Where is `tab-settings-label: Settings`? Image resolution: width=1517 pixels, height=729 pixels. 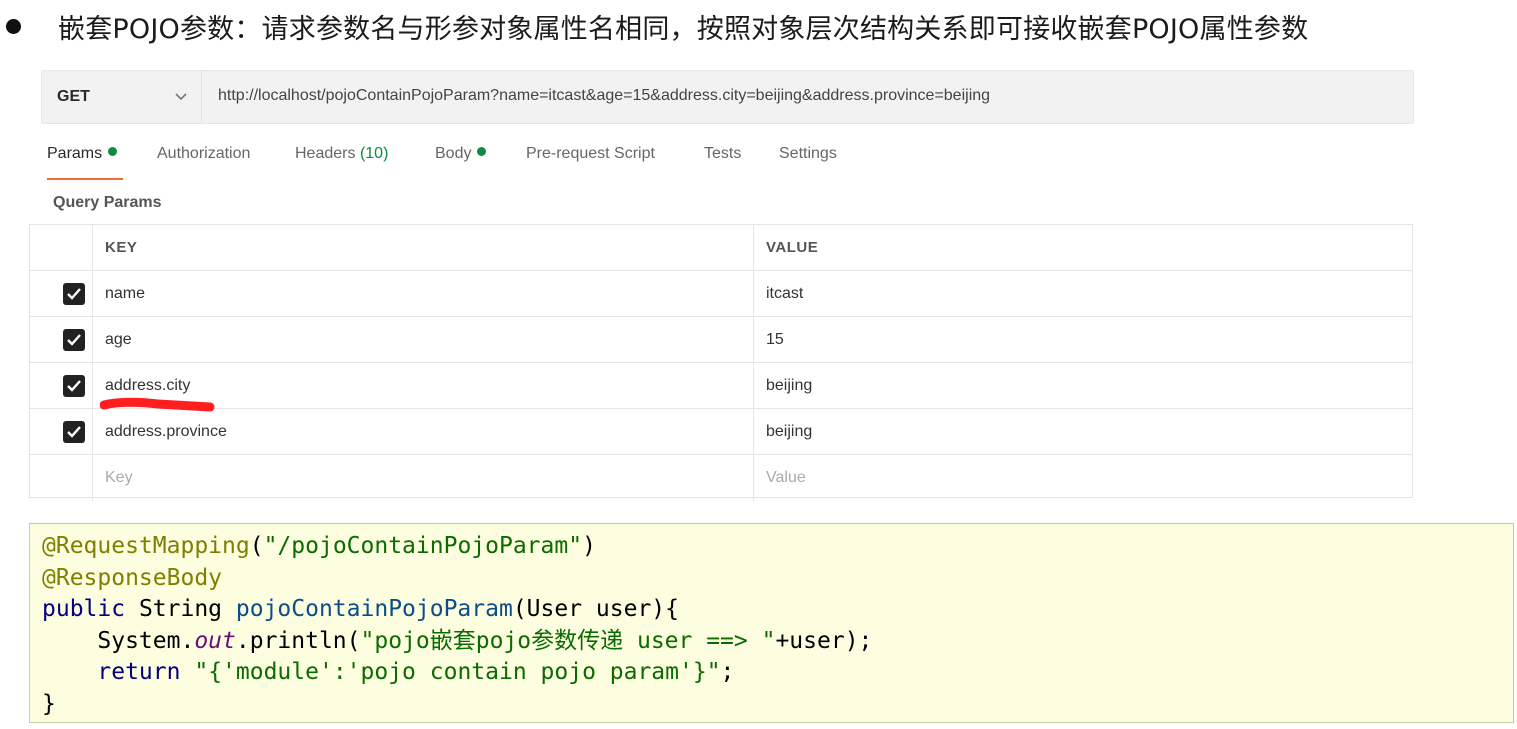
tab-settings-label: Settings is located at coordinates (808, 153).